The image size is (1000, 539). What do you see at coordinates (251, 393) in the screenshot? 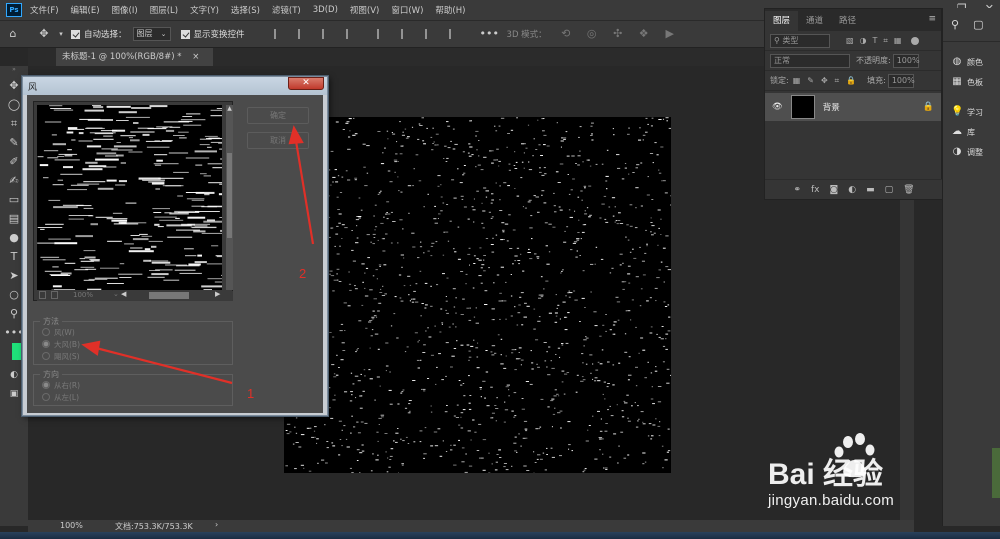
I see `annotation-label-1: 1` at bounding box center [251, 393].